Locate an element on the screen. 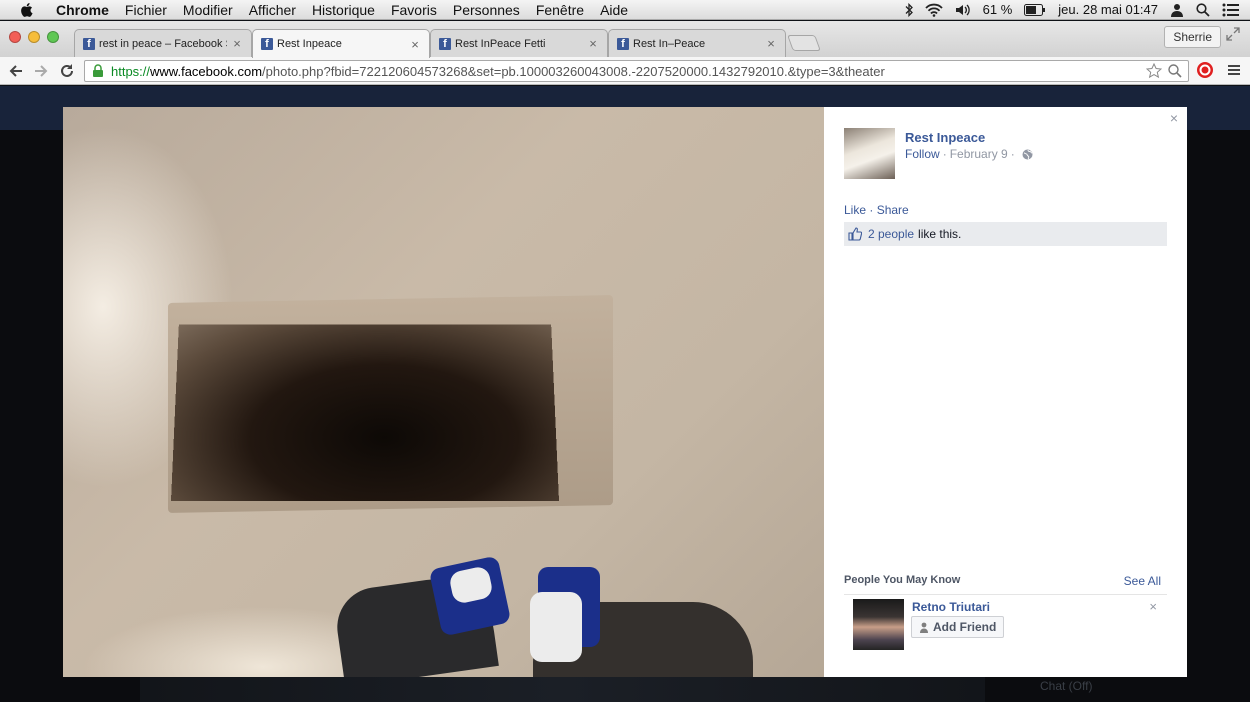  zoom-window-button is located at coordinates (53, 37).